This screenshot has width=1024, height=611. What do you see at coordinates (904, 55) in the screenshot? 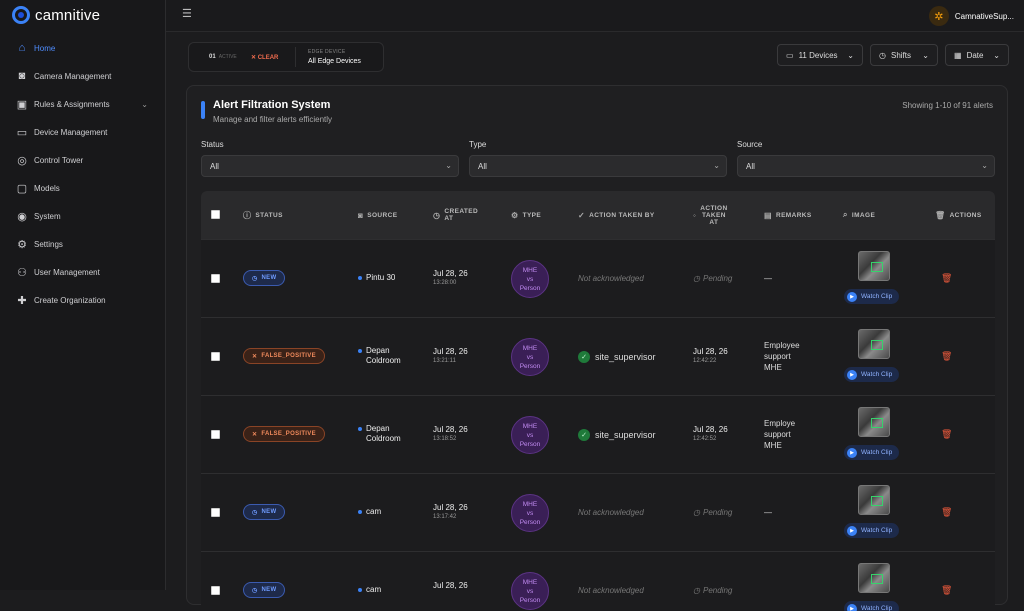
I see `shifts-dropdown: ◷ Shifts ⌄` at bounding box center [904, 55].